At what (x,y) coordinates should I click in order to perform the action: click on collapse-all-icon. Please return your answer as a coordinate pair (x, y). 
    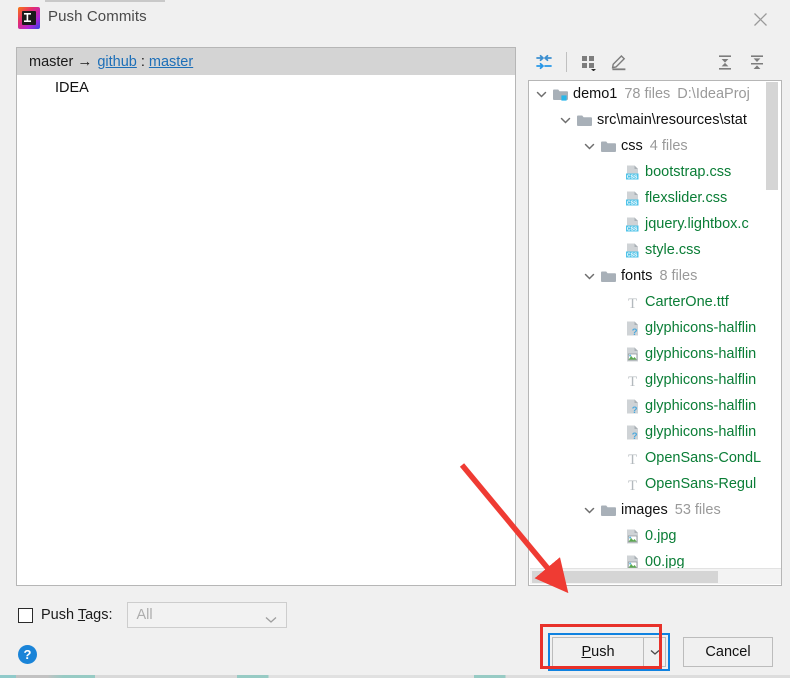
    Looking at the image, I should click on (757, 62).